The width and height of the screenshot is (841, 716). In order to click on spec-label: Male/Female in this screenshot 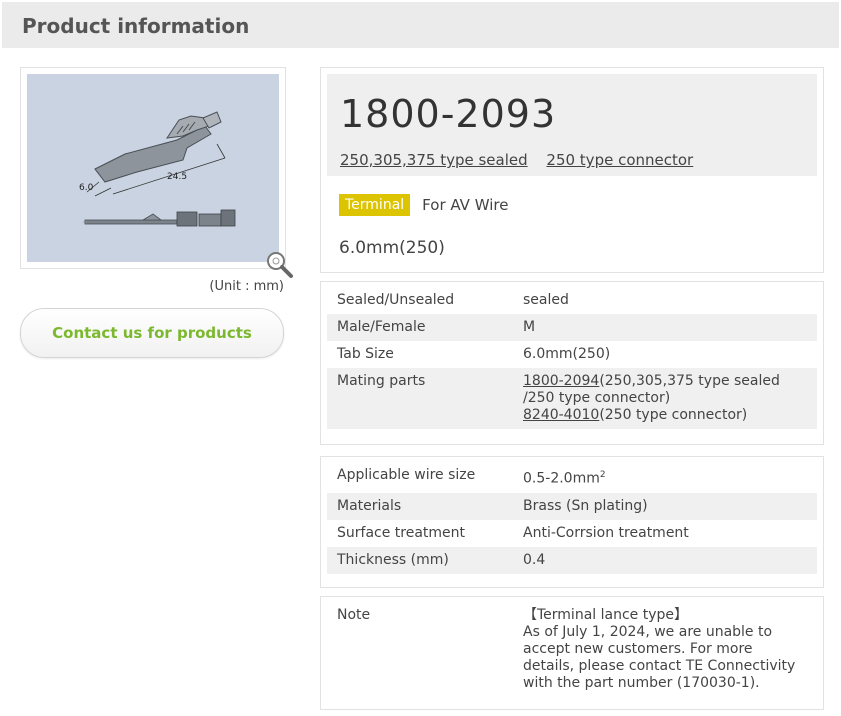, I will do `click(420, 327)`.